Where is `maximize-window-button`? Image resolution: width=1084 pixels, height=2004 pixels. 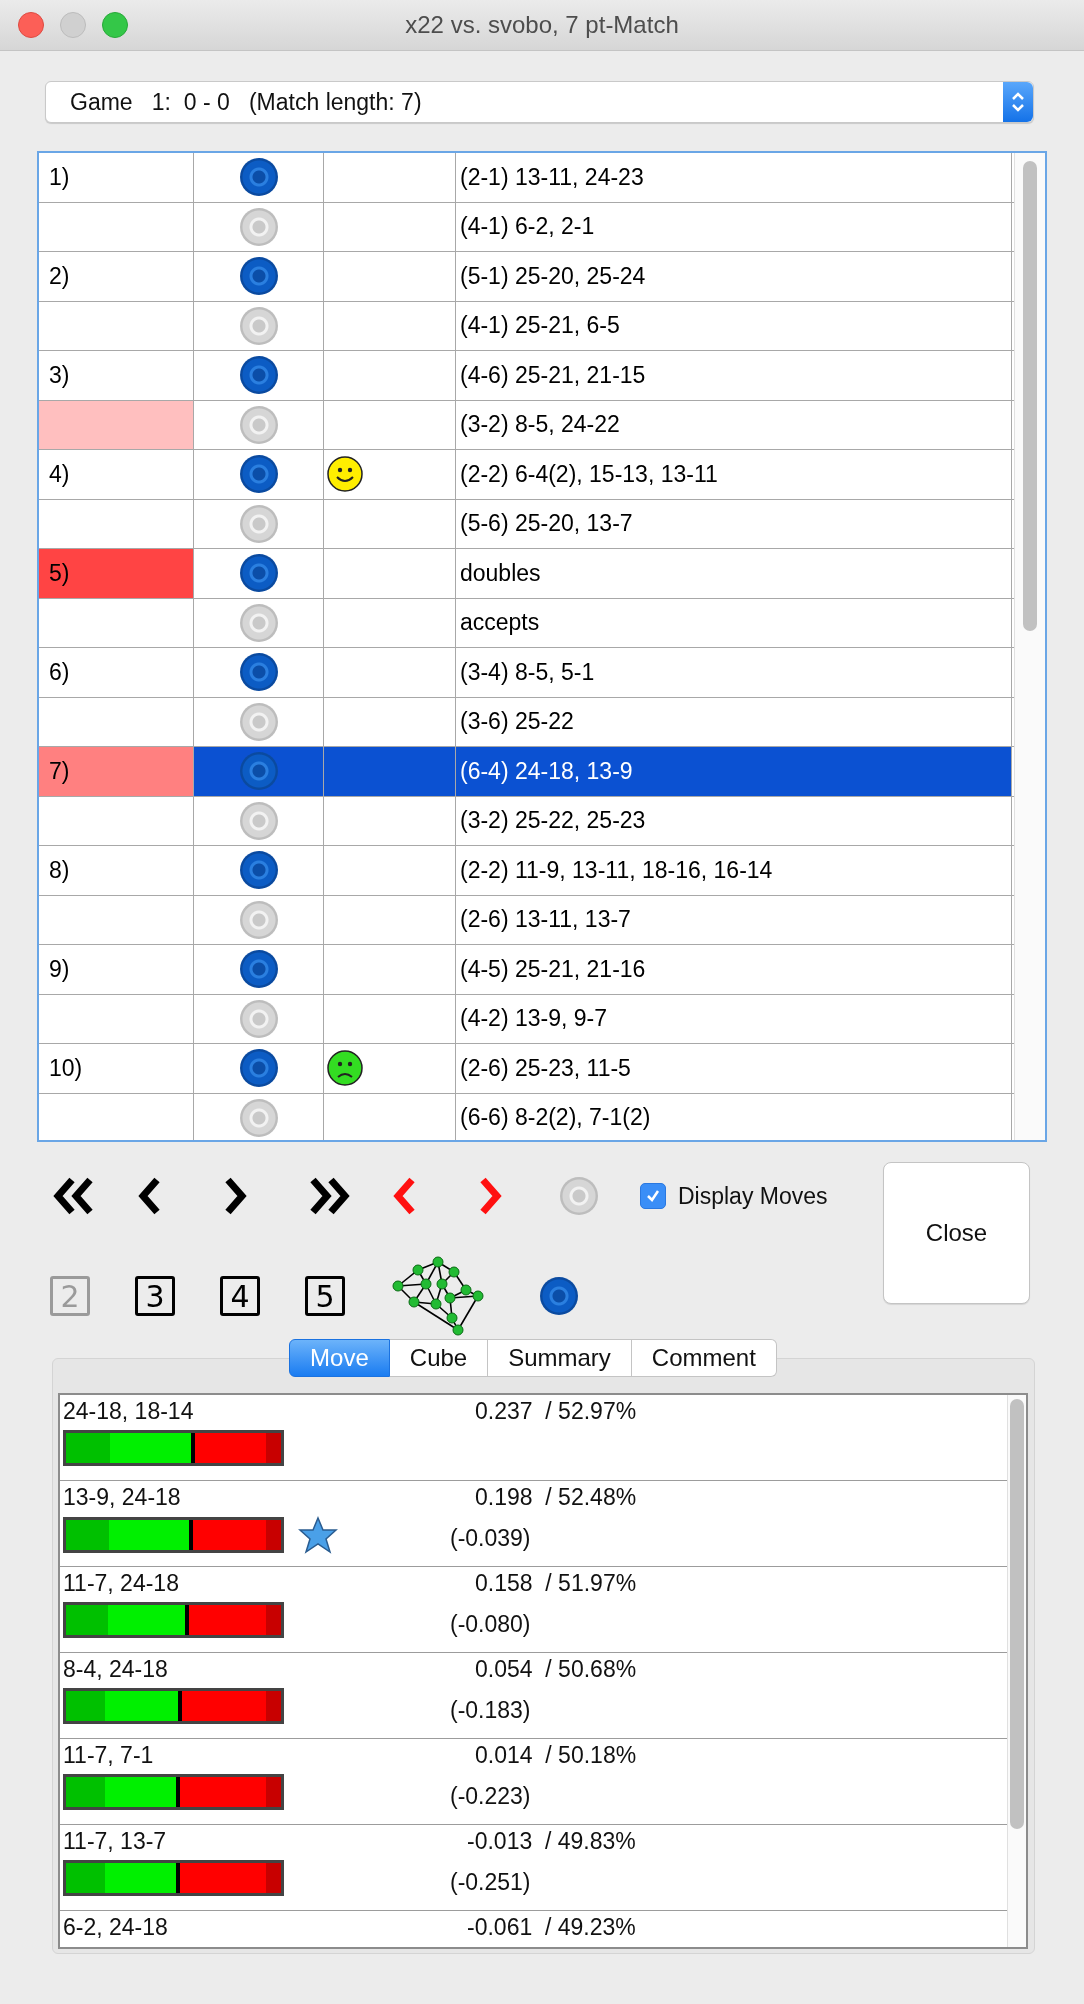
maximize-window-button is located at coordinates (115, 25).